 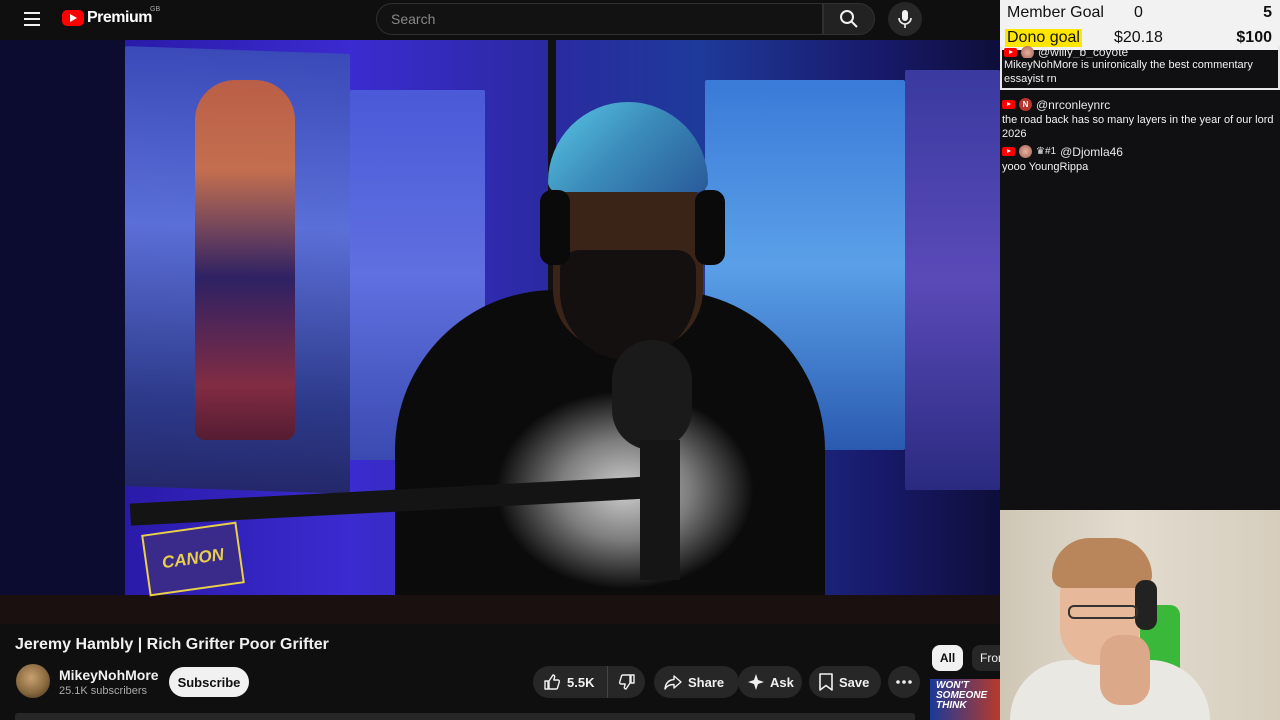 What do you see at coordinates (155, 9) in the screenshot?
I see `region-code: GB` at bounding box center [155, 9].